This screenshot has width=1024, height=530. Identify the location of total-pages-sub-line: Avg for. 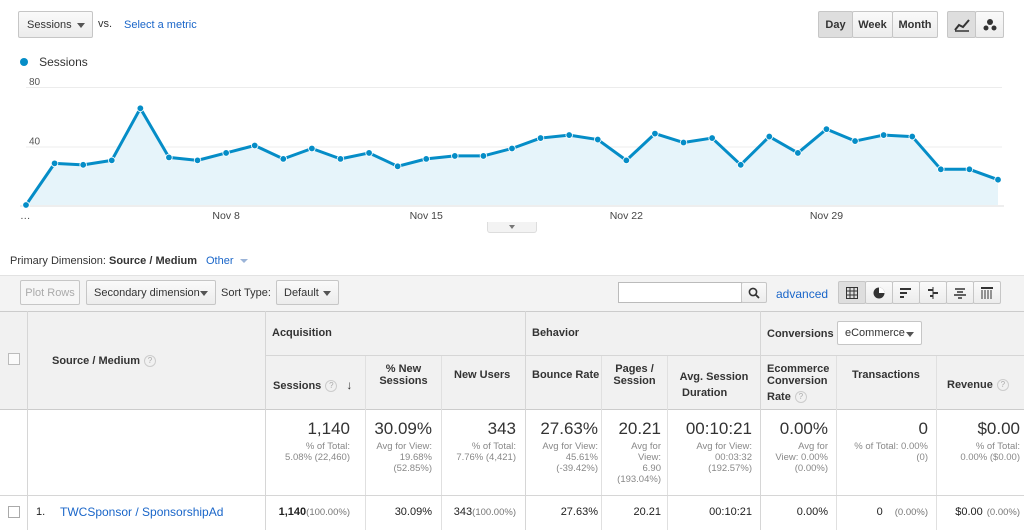
(646, 446).